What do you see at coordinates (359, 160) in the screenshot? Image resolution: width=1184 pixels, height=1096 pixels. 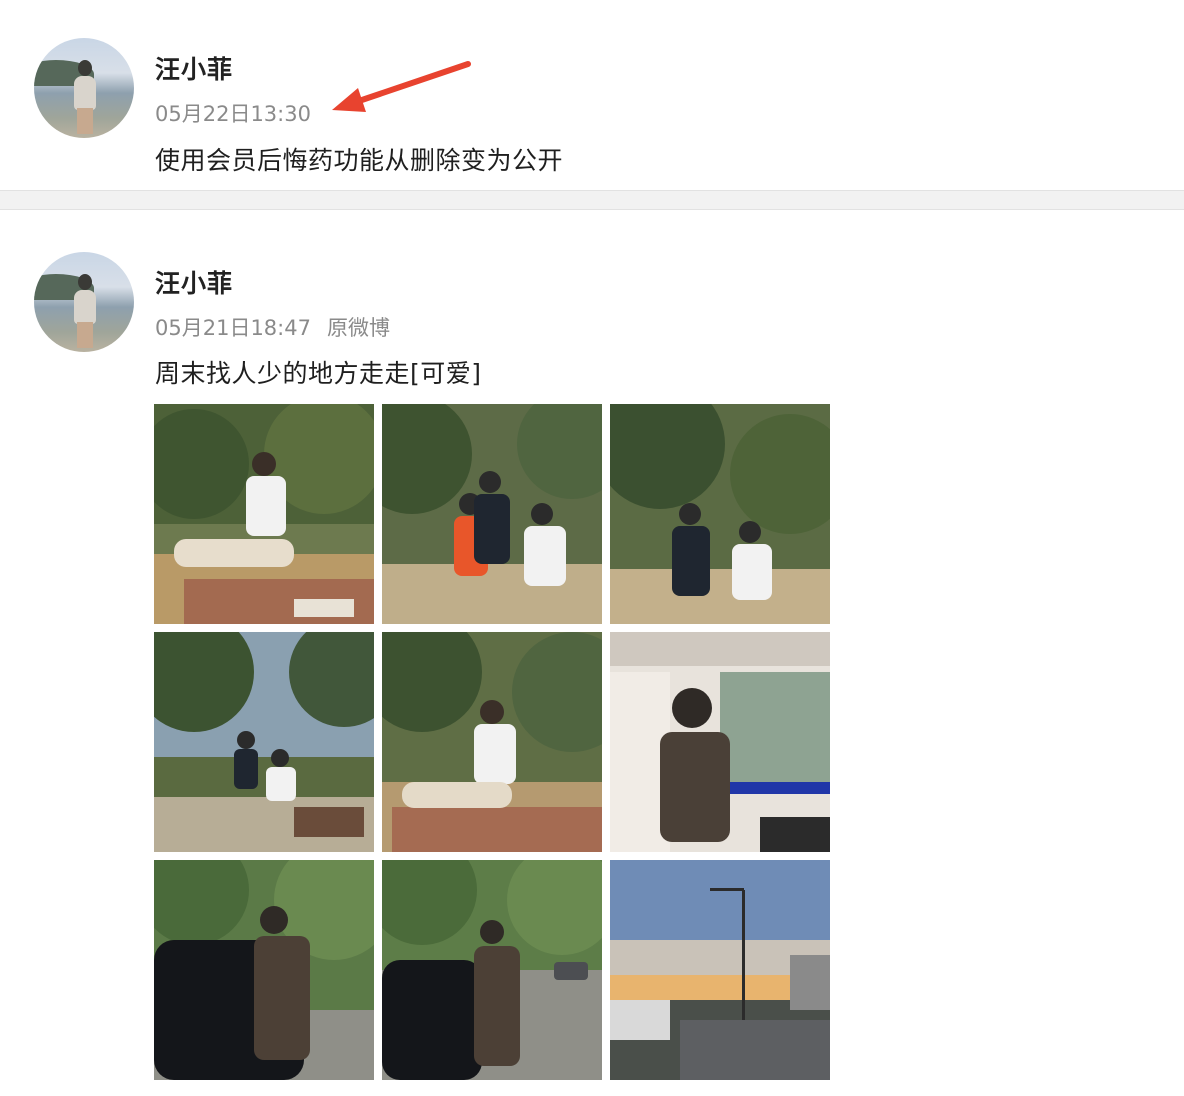 I see `post-text: 使用会员后悔药功能从删除变为公开` at bounding box center [359, 160].